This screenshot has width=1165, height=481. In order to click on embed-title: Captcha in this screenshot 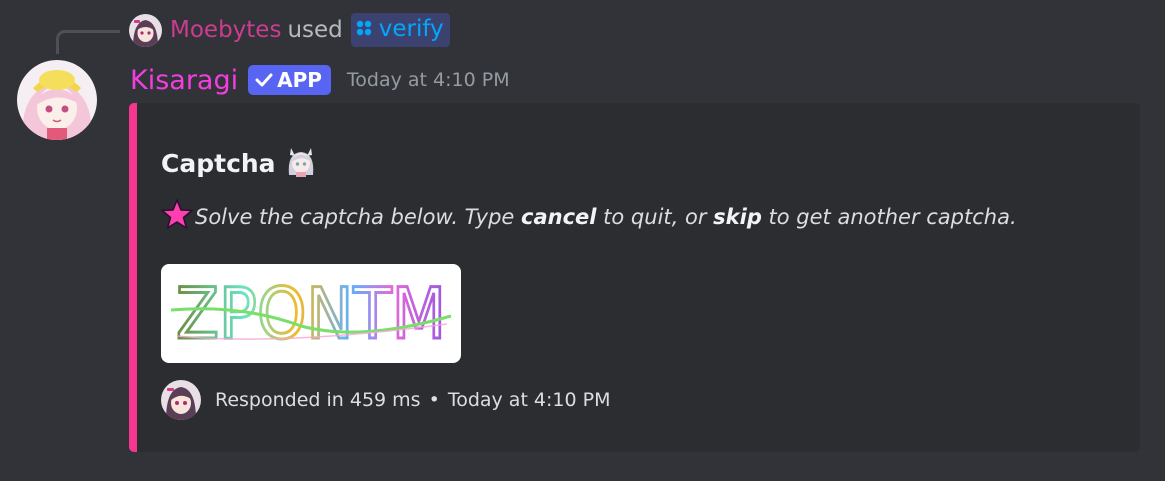, I will do `click(239, 163)`.